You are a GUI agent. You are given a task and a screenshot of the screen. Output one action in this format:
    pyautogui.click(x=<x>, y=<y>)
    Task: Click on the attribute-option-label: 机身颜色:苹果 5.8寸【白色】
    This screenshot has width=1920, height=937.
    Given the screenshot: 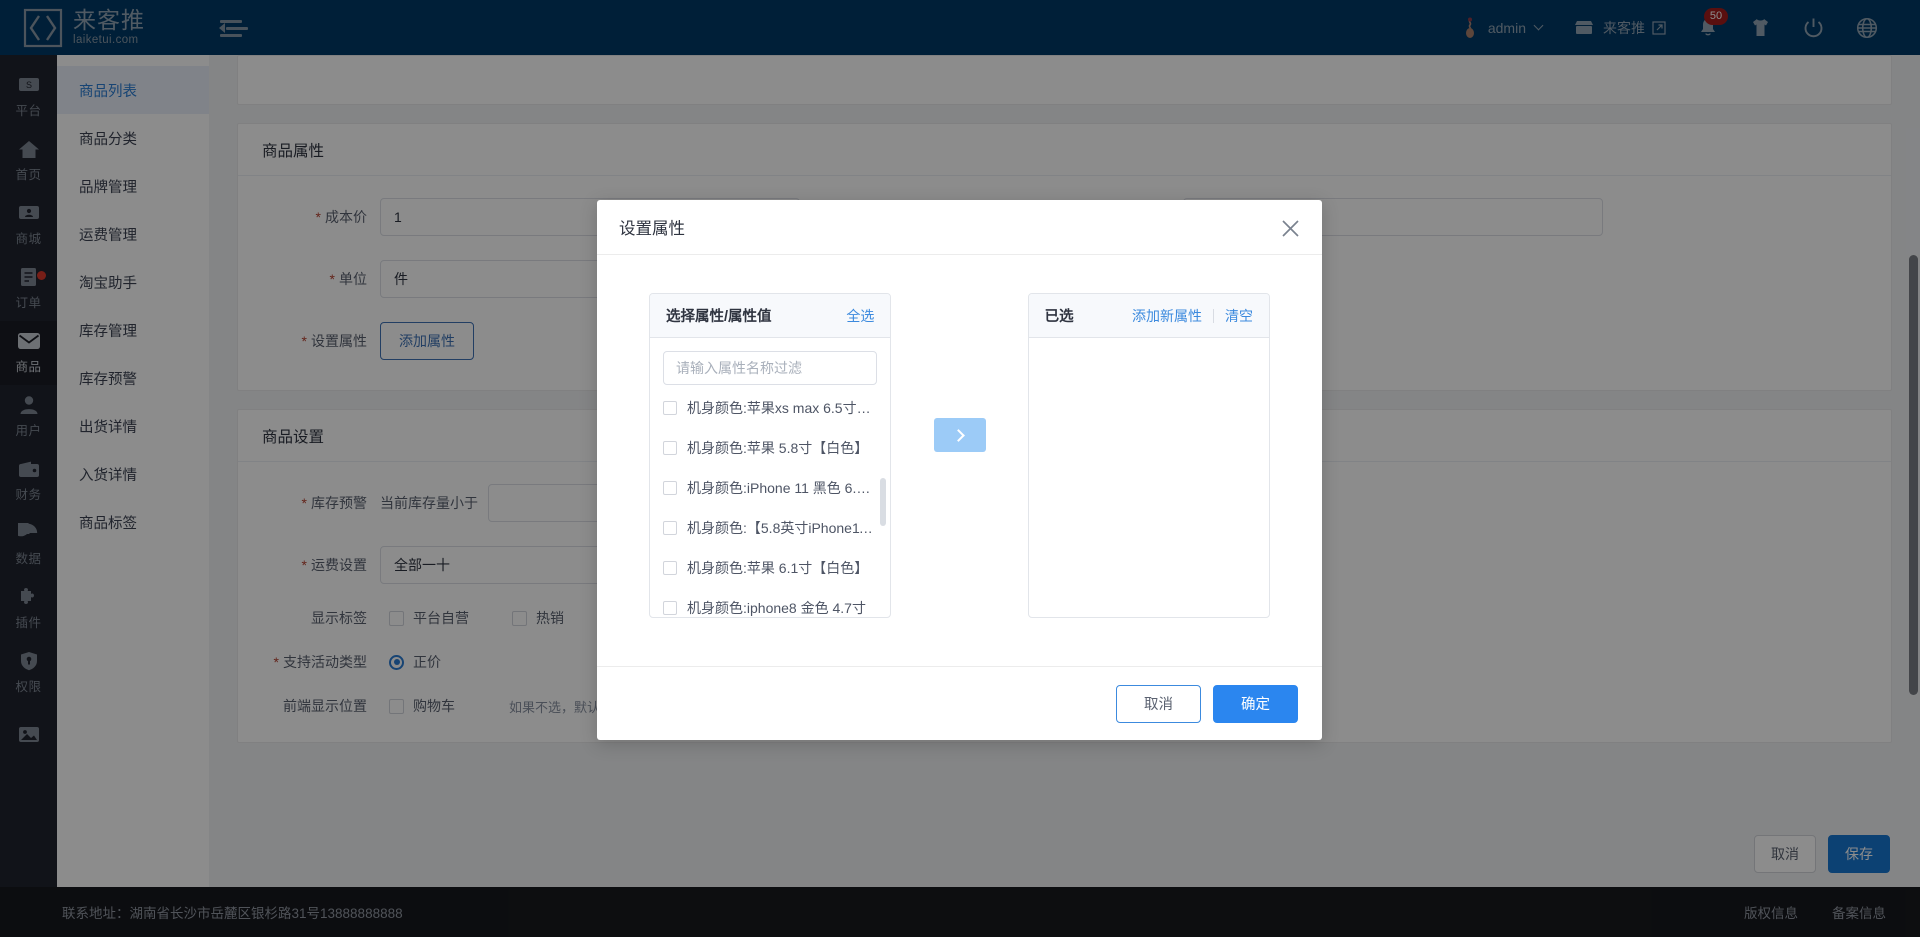 What is the action you would take?
    pyautogui.click(x=778, y=448)
    